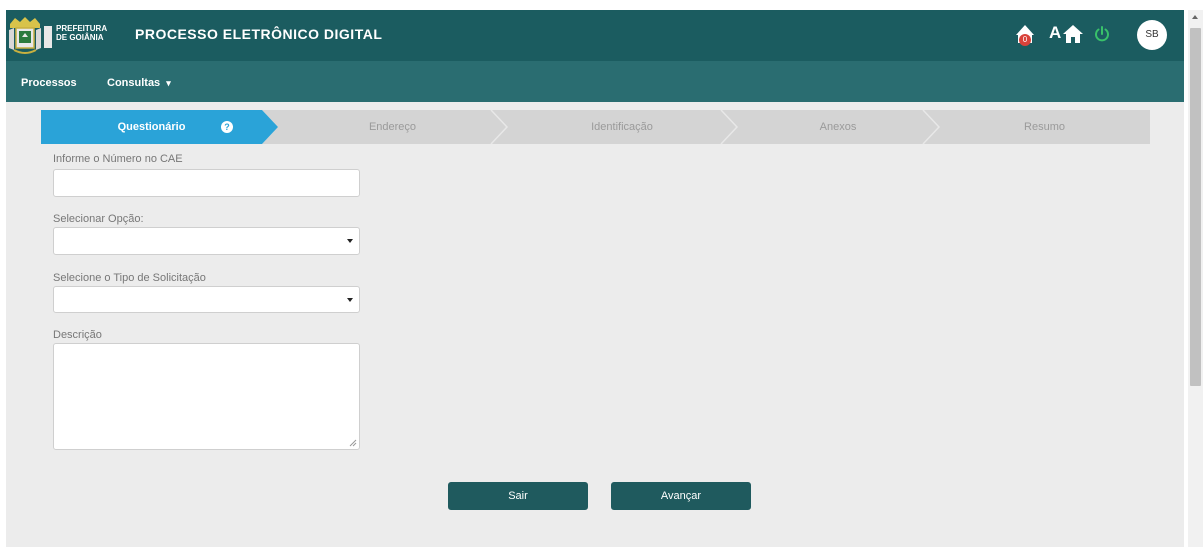 The image size is (1203, 547). I want to click on cae-label: Informe o Número no CAE, so click(118, 159).